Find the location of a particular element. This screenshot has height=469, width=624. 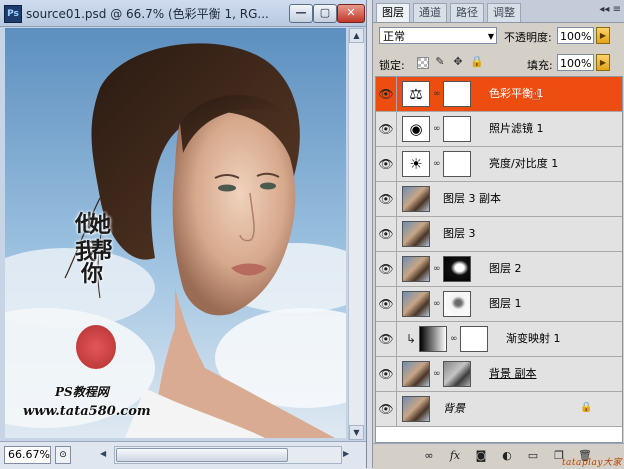

blend-mode-select: 正常 ▼ is located at coordinates (438, 35).